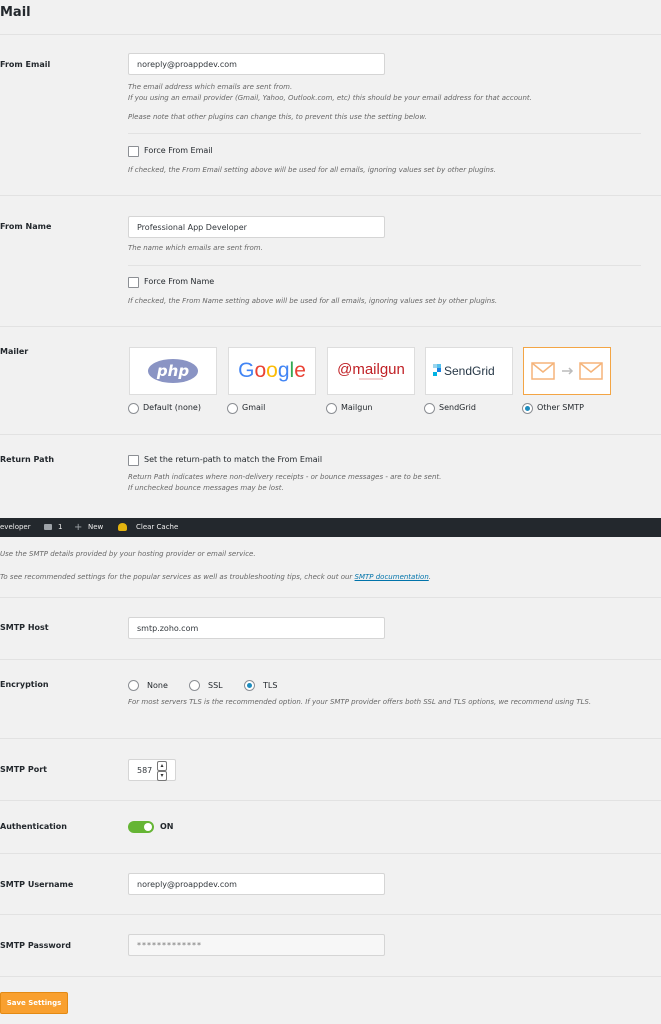  I want to click on from-email-label: From Email, so click(25, 64).